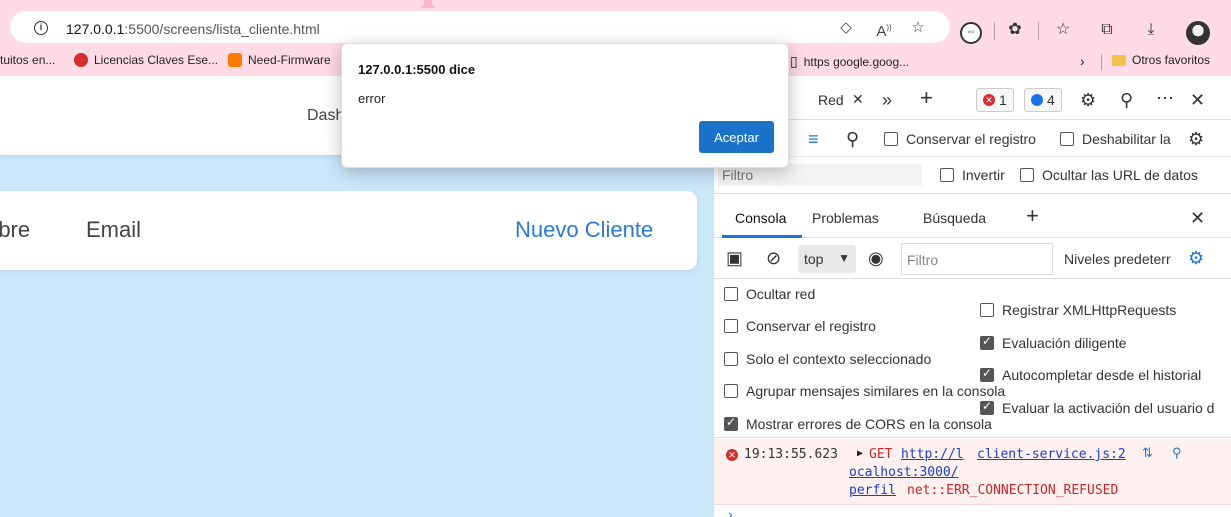  What do you see at coordinates (1101, 62) in the screenshot?
I see `bookmarks-divider` at bounding box center [1101, 62].